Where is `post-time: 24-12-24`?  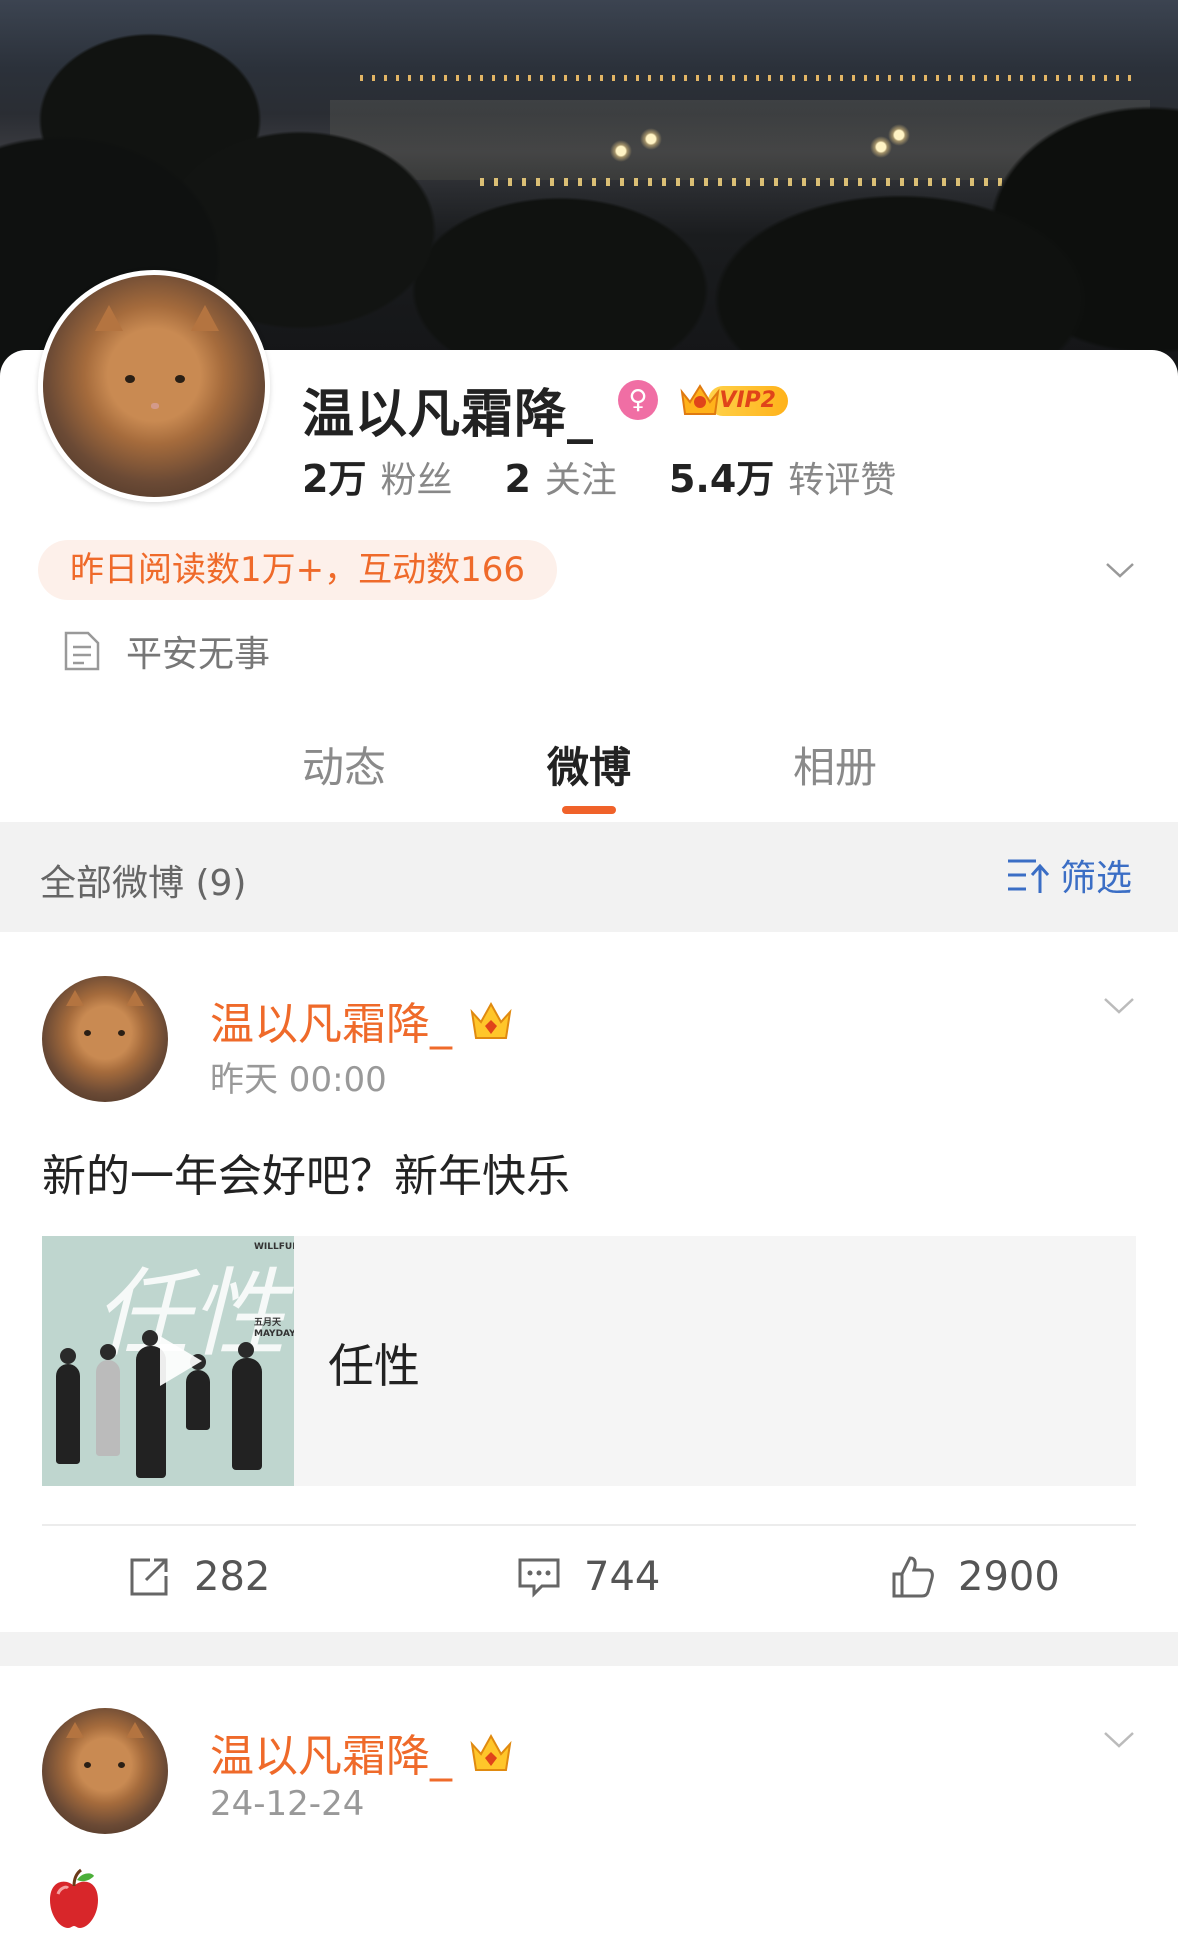
post-time: 24-12-24 is located at coordinates (287, 1804).